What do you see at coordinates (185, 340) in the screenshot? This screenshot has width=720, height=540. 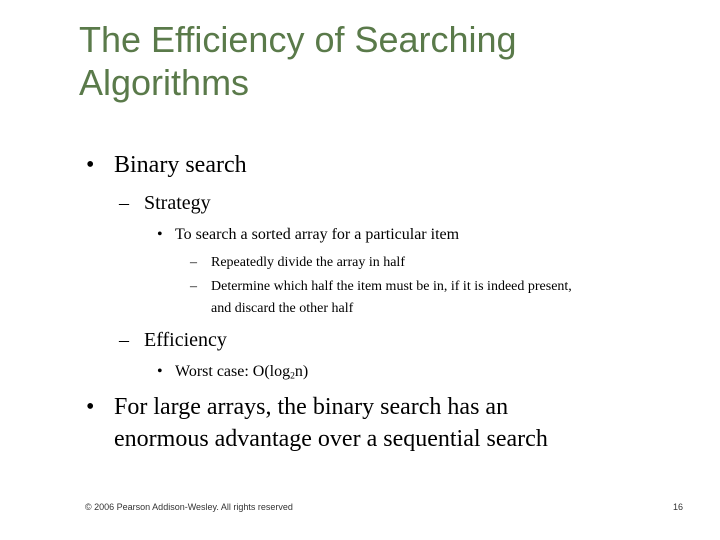 I see `subbullet-text: Efficiency` at bounding box center [185, 340].